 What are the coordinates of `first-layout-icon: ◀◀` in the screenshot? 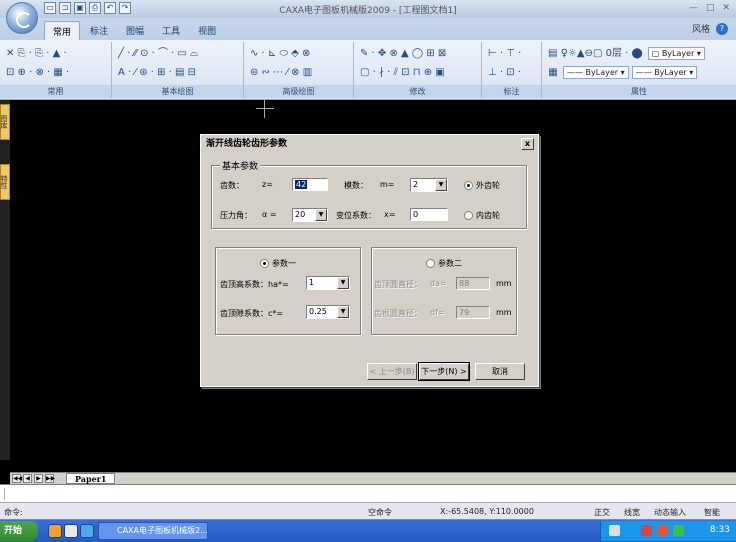 It's located at (17, 478).